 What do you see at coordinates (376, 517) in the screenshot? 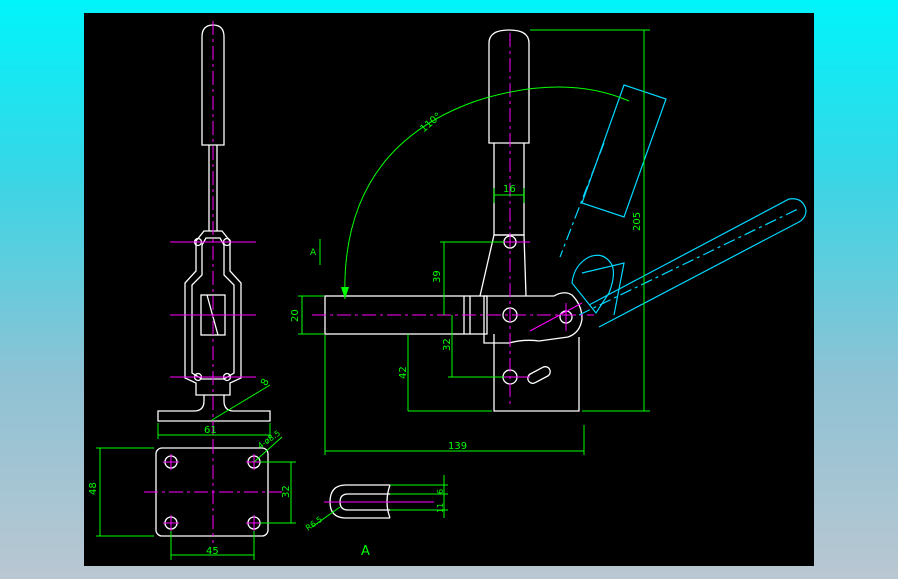
I see `detail-view-a: 6 11 R6.5 A` at bounding box center [376, 517].